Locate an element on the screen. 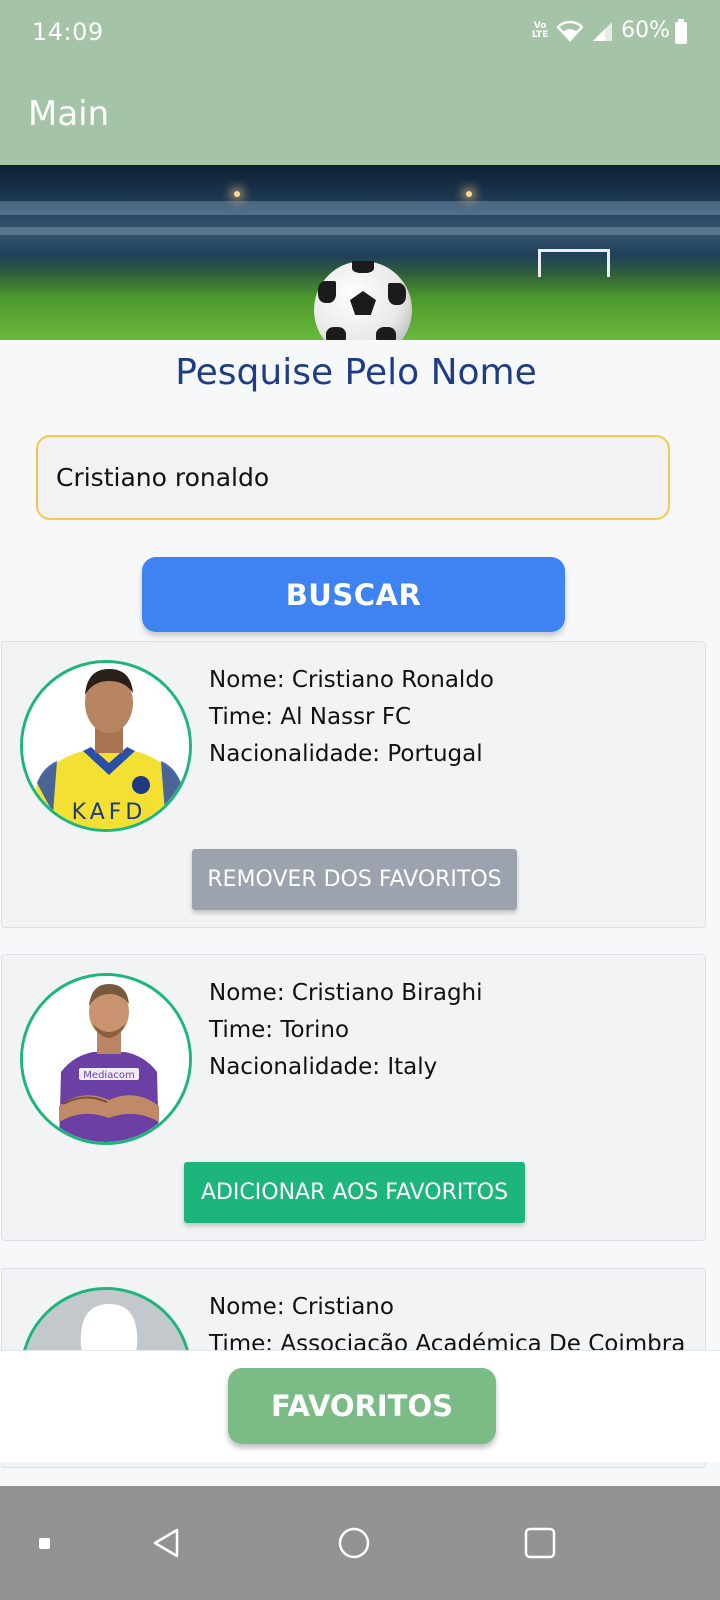 The image size is (720, 1600). nav-overview-icon is located at coordinates (540, 1543).